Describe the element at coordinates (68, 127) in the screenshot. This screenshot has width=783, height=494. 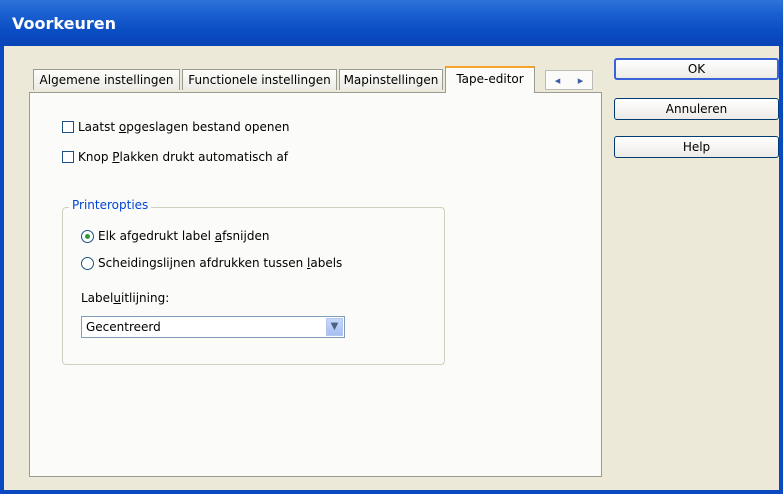
I see `open-last-saved-checkbox` at that location.